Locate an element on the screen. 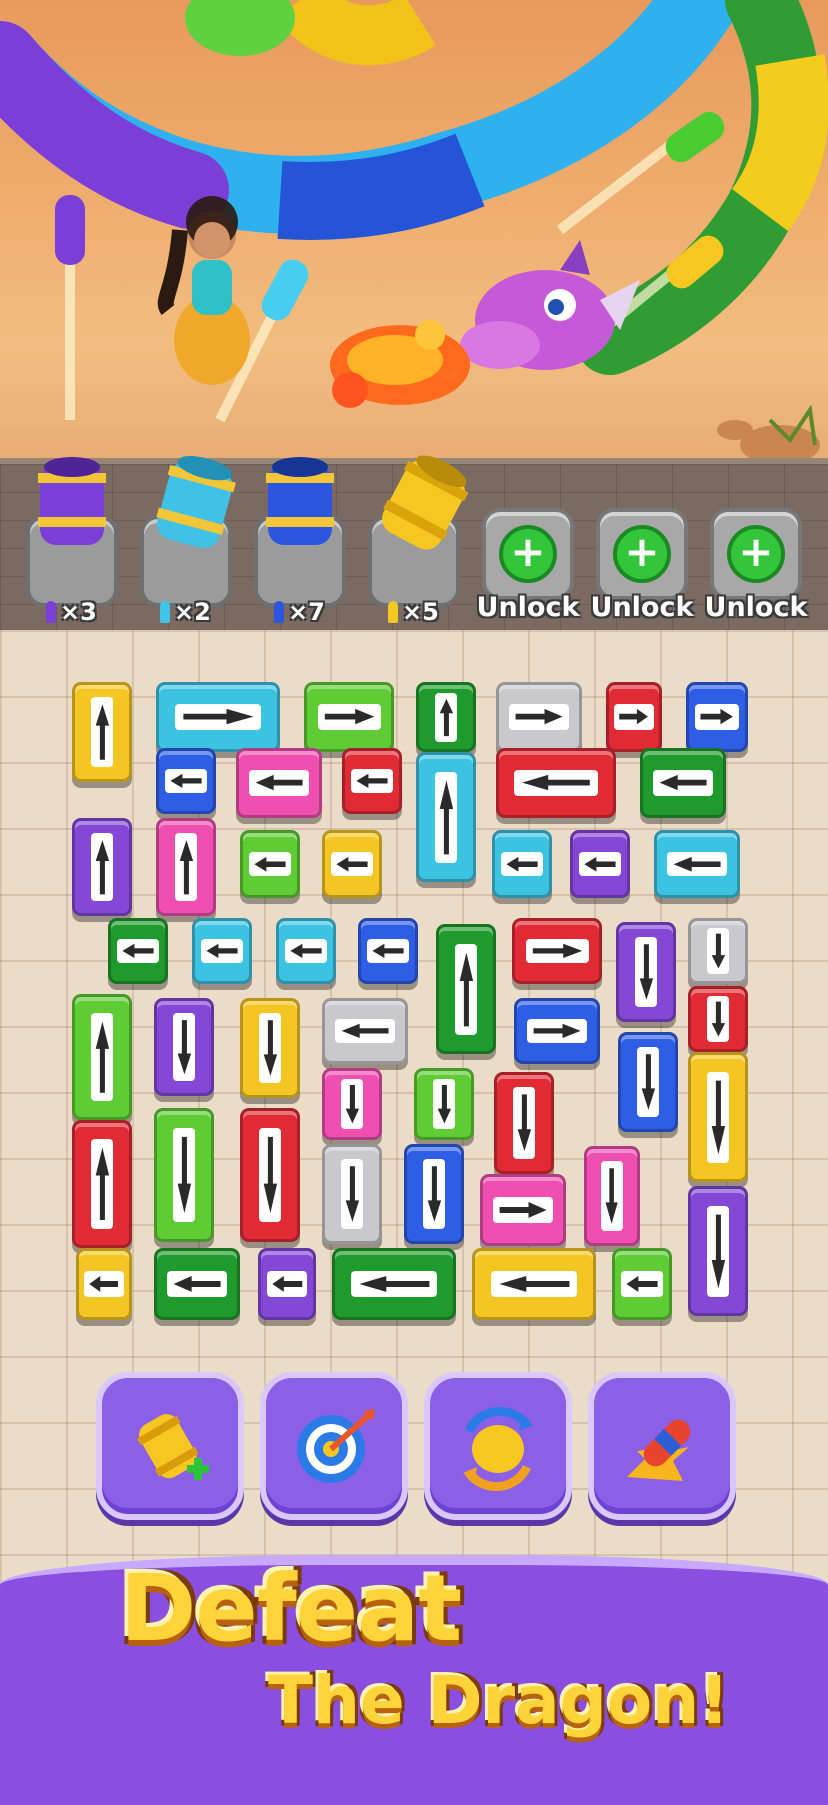 Image resolution: width=828 pixels, height=1805 pixels. arrow-block-red-up is located at coordinates (102, 1184).